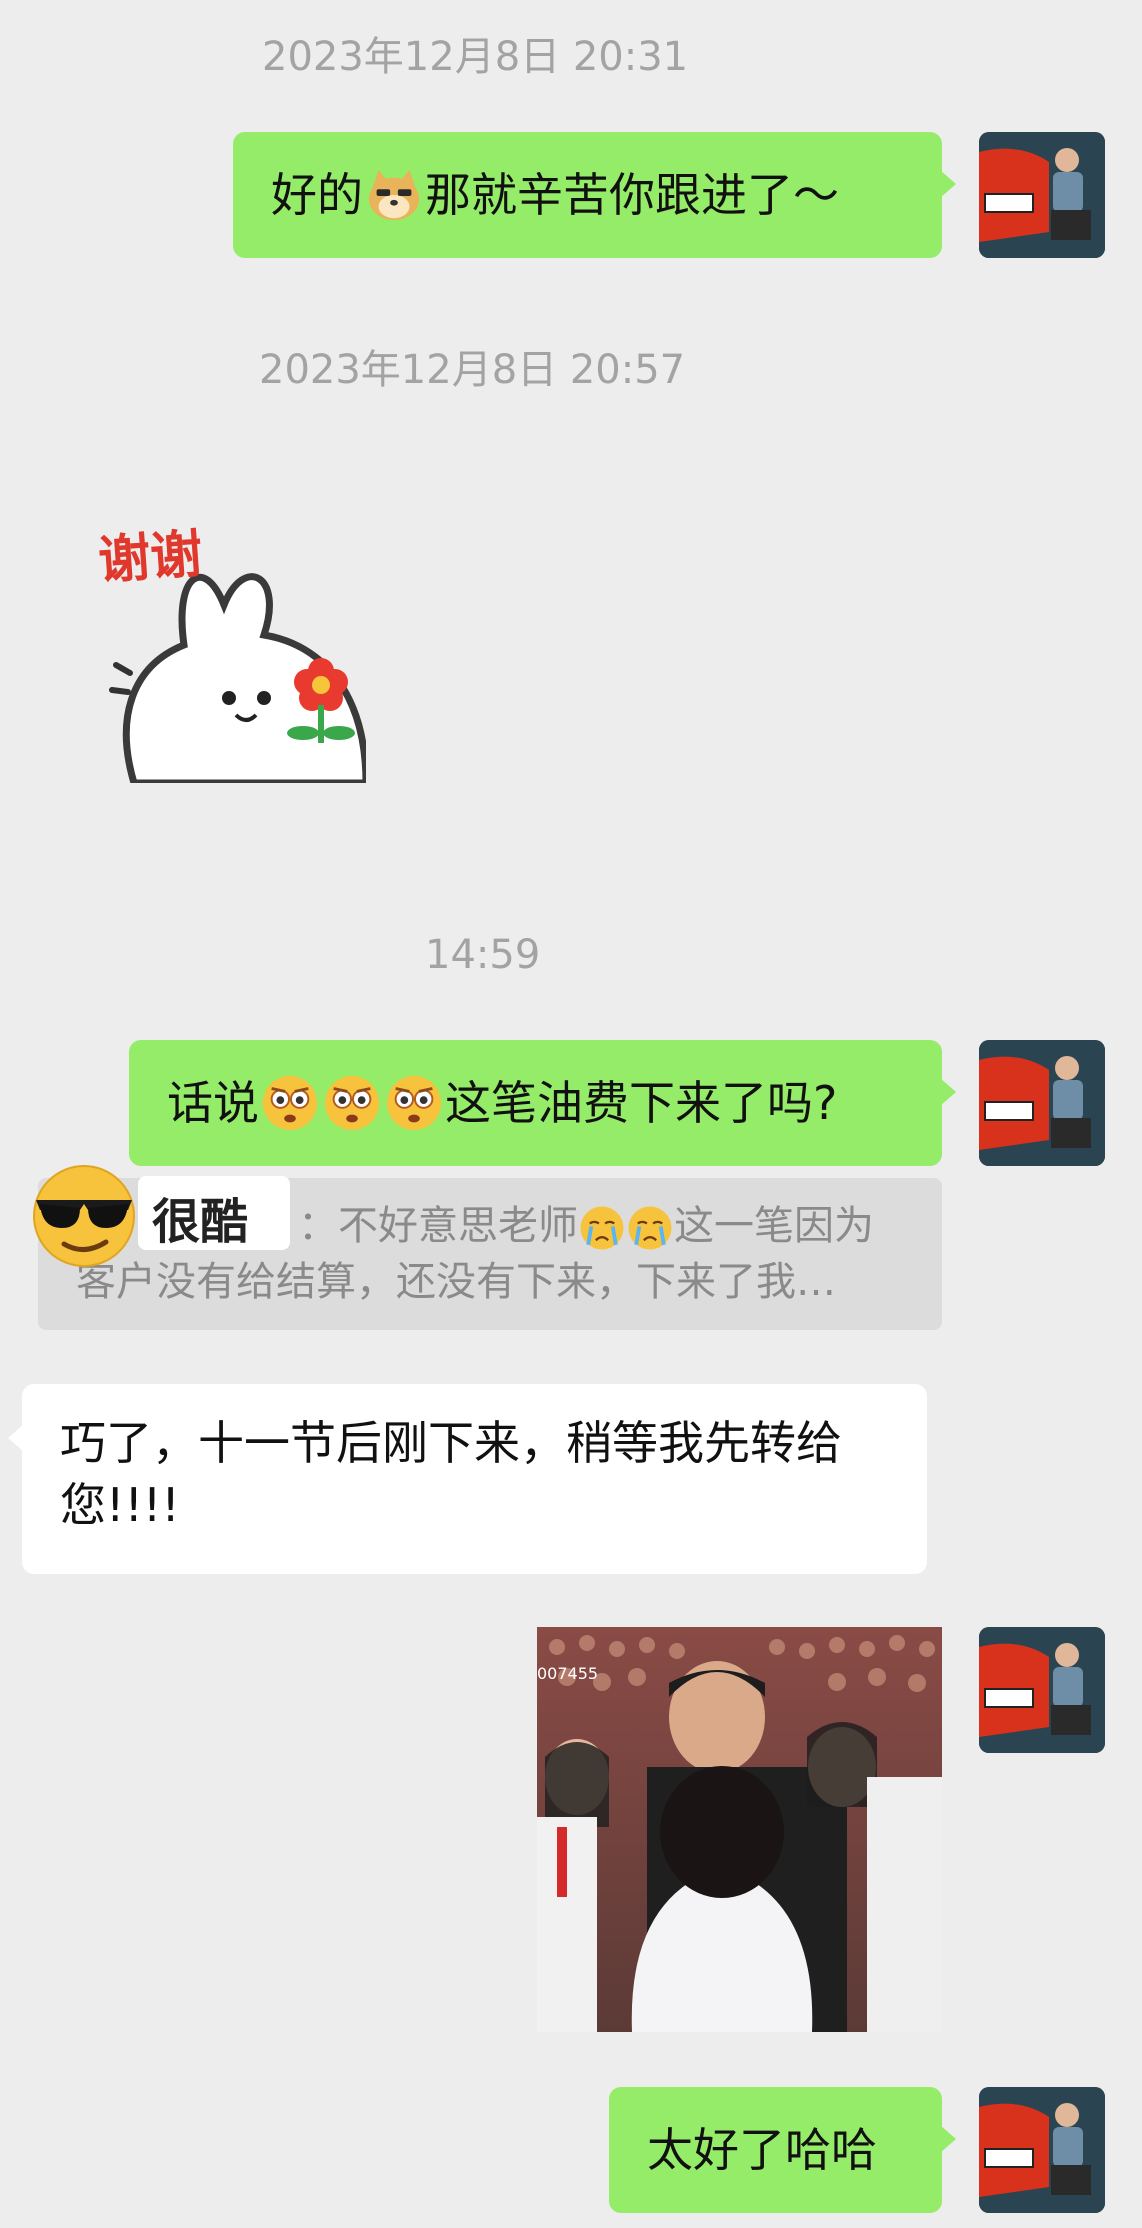  I want to click on quote-text: ：不好意思老师, so click(438, 1226).